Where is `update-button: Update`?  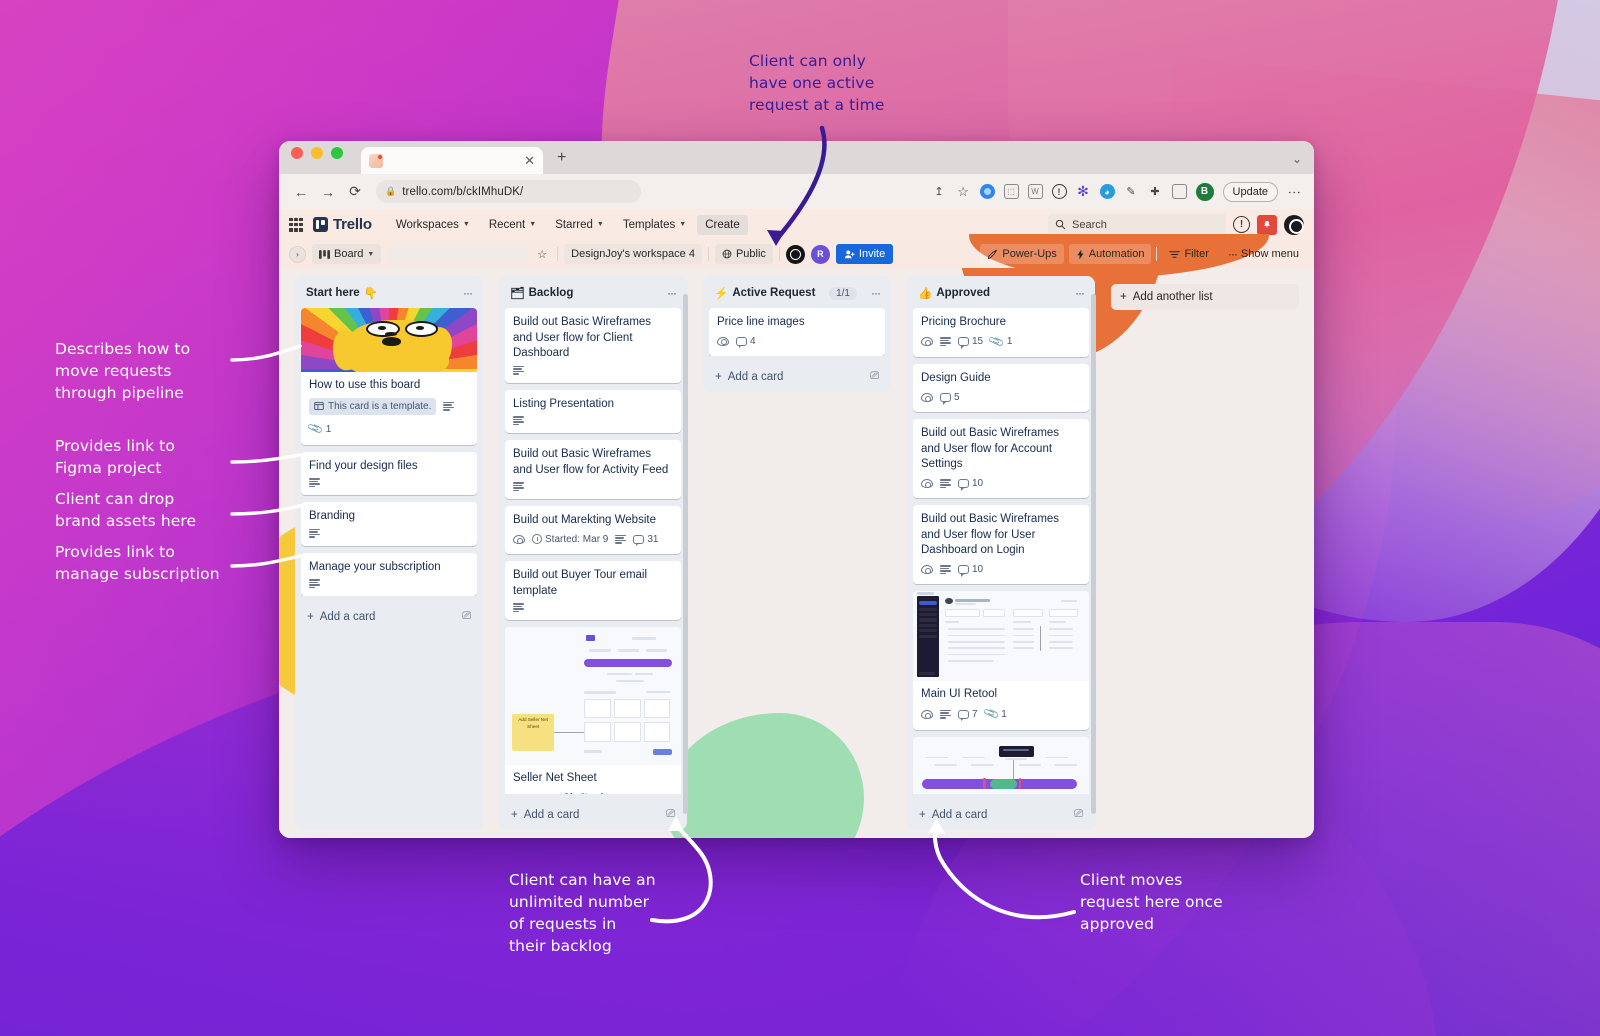 update-button: Update is located at coordinates (1250, 191).